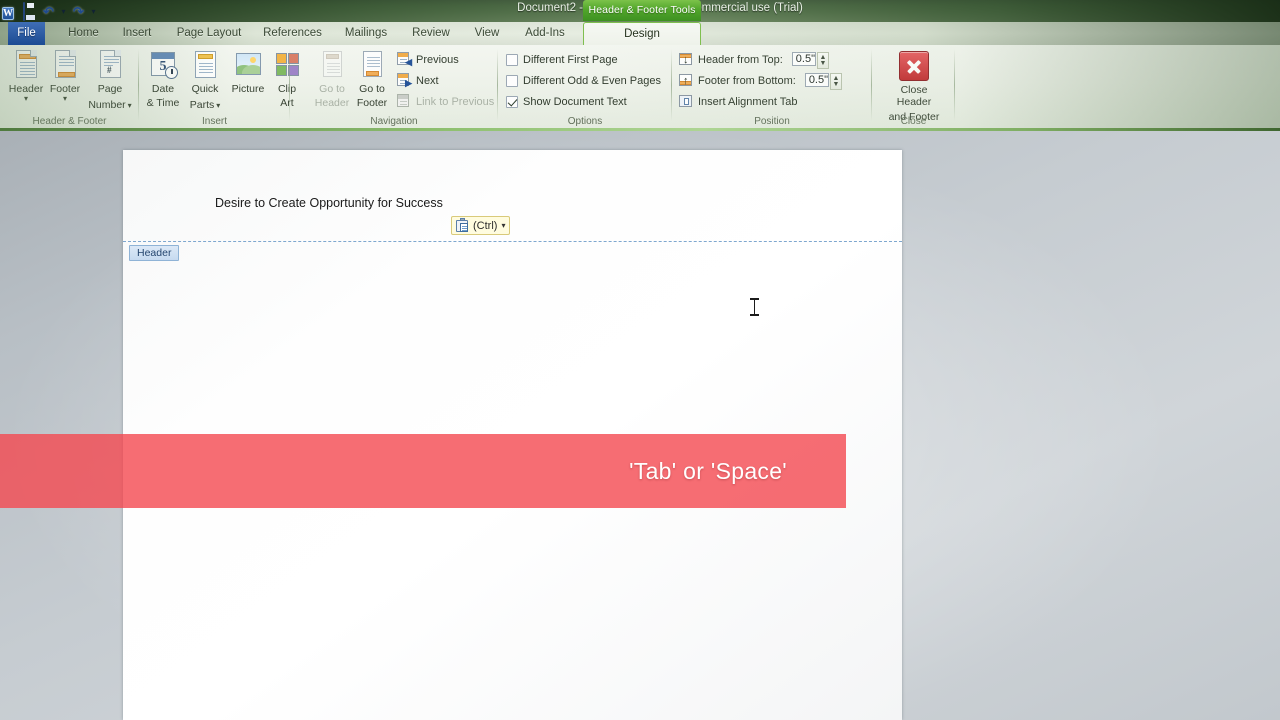  Describe the element at coordinates (748, 101) in the screenshot. I see `insert-alignment-tab-label: Insert Alignment Tab` at that location.